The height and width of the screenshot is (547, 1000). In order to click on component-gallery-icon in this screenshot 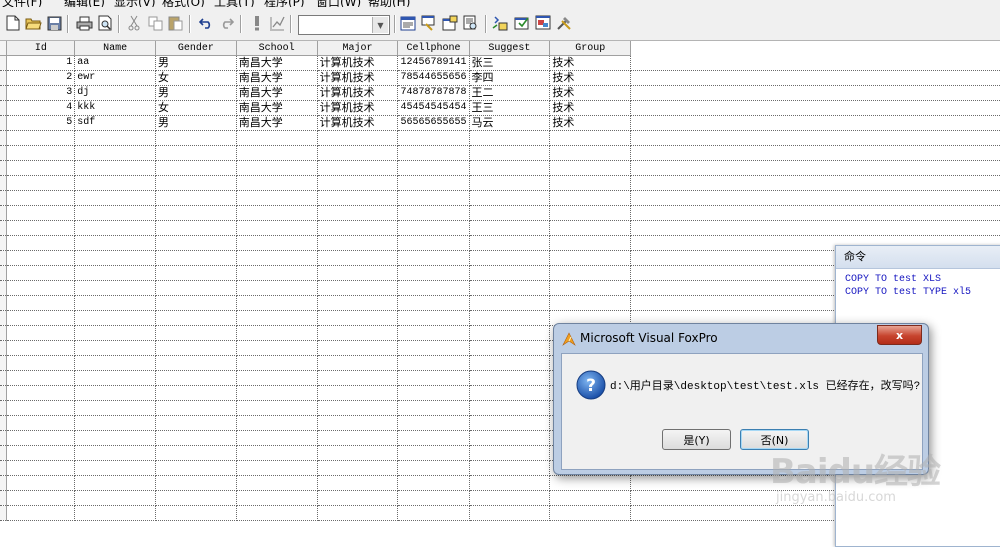, I will do `click(543, 23)`.